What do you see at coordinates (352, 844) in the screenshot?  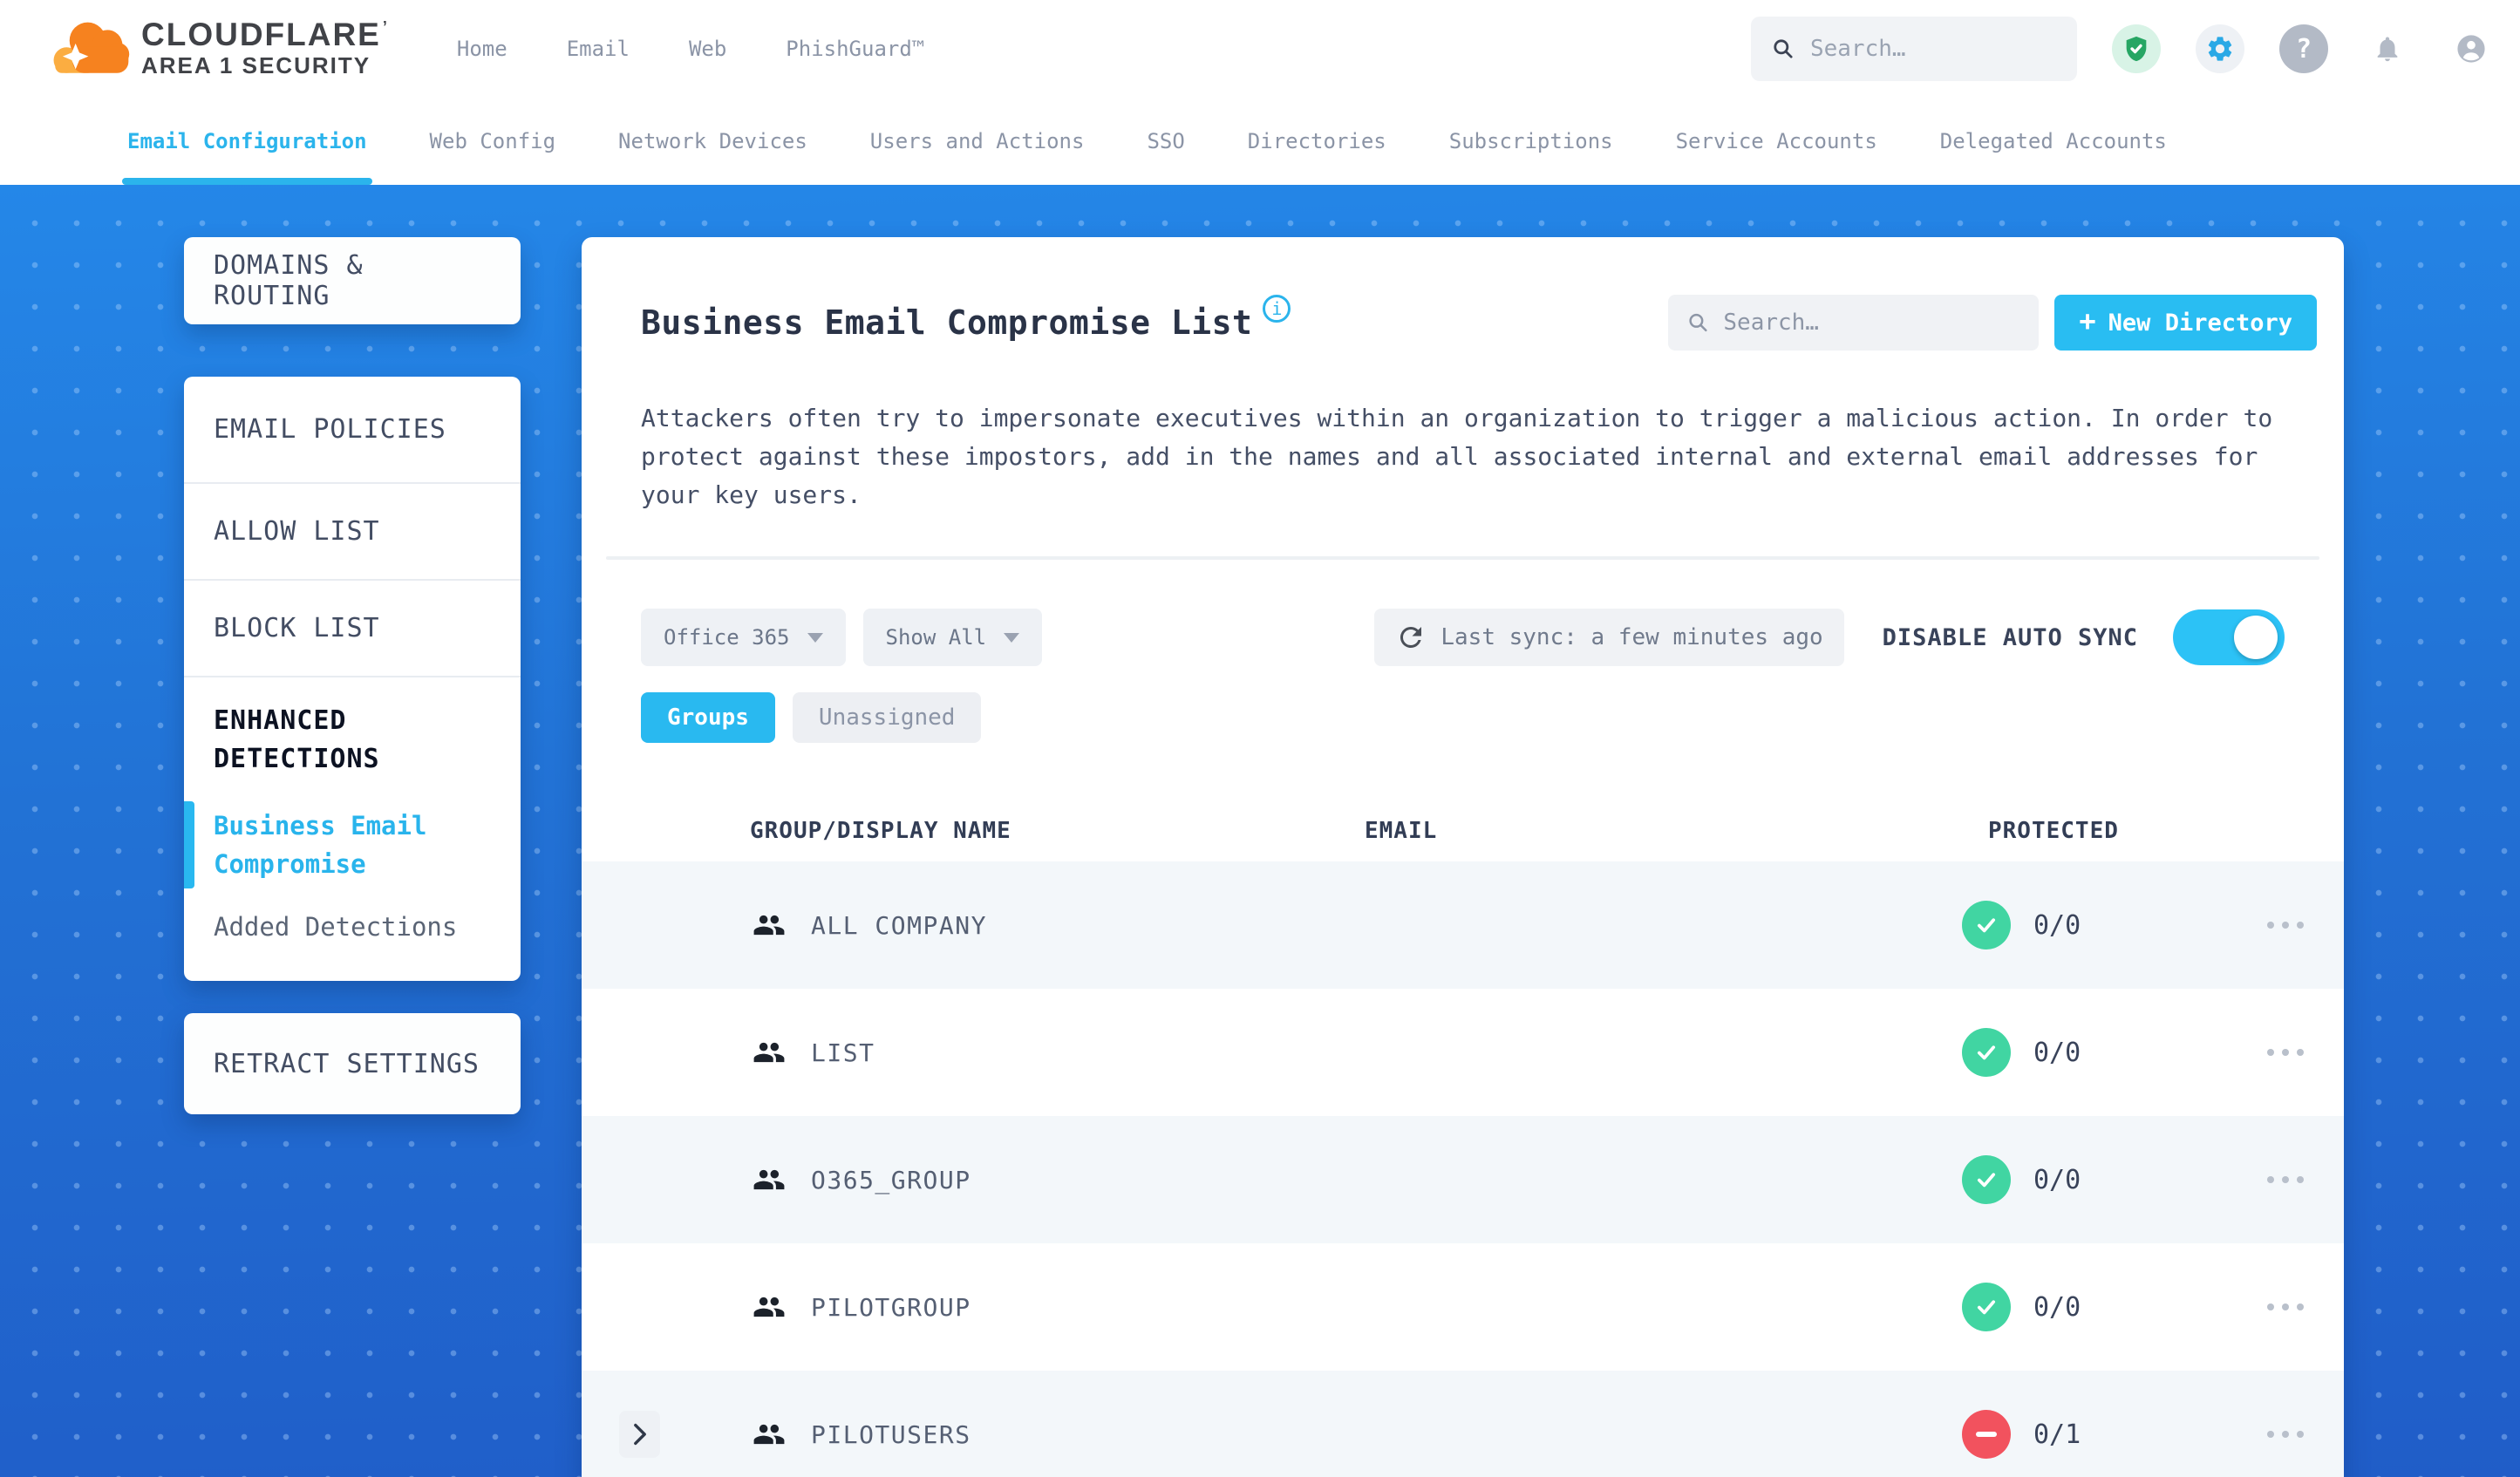 I see `sidebar-item-business-email-compromise: Business Email Compromise` at bounding box center [352, 844].